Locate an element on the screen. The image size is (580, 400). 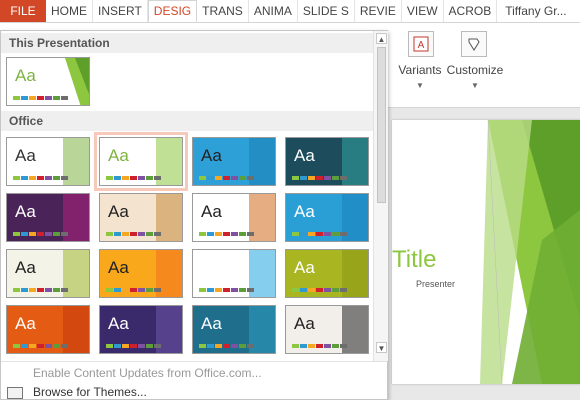
variants-button: Variants ▼ is located at coordinates (420, 76).